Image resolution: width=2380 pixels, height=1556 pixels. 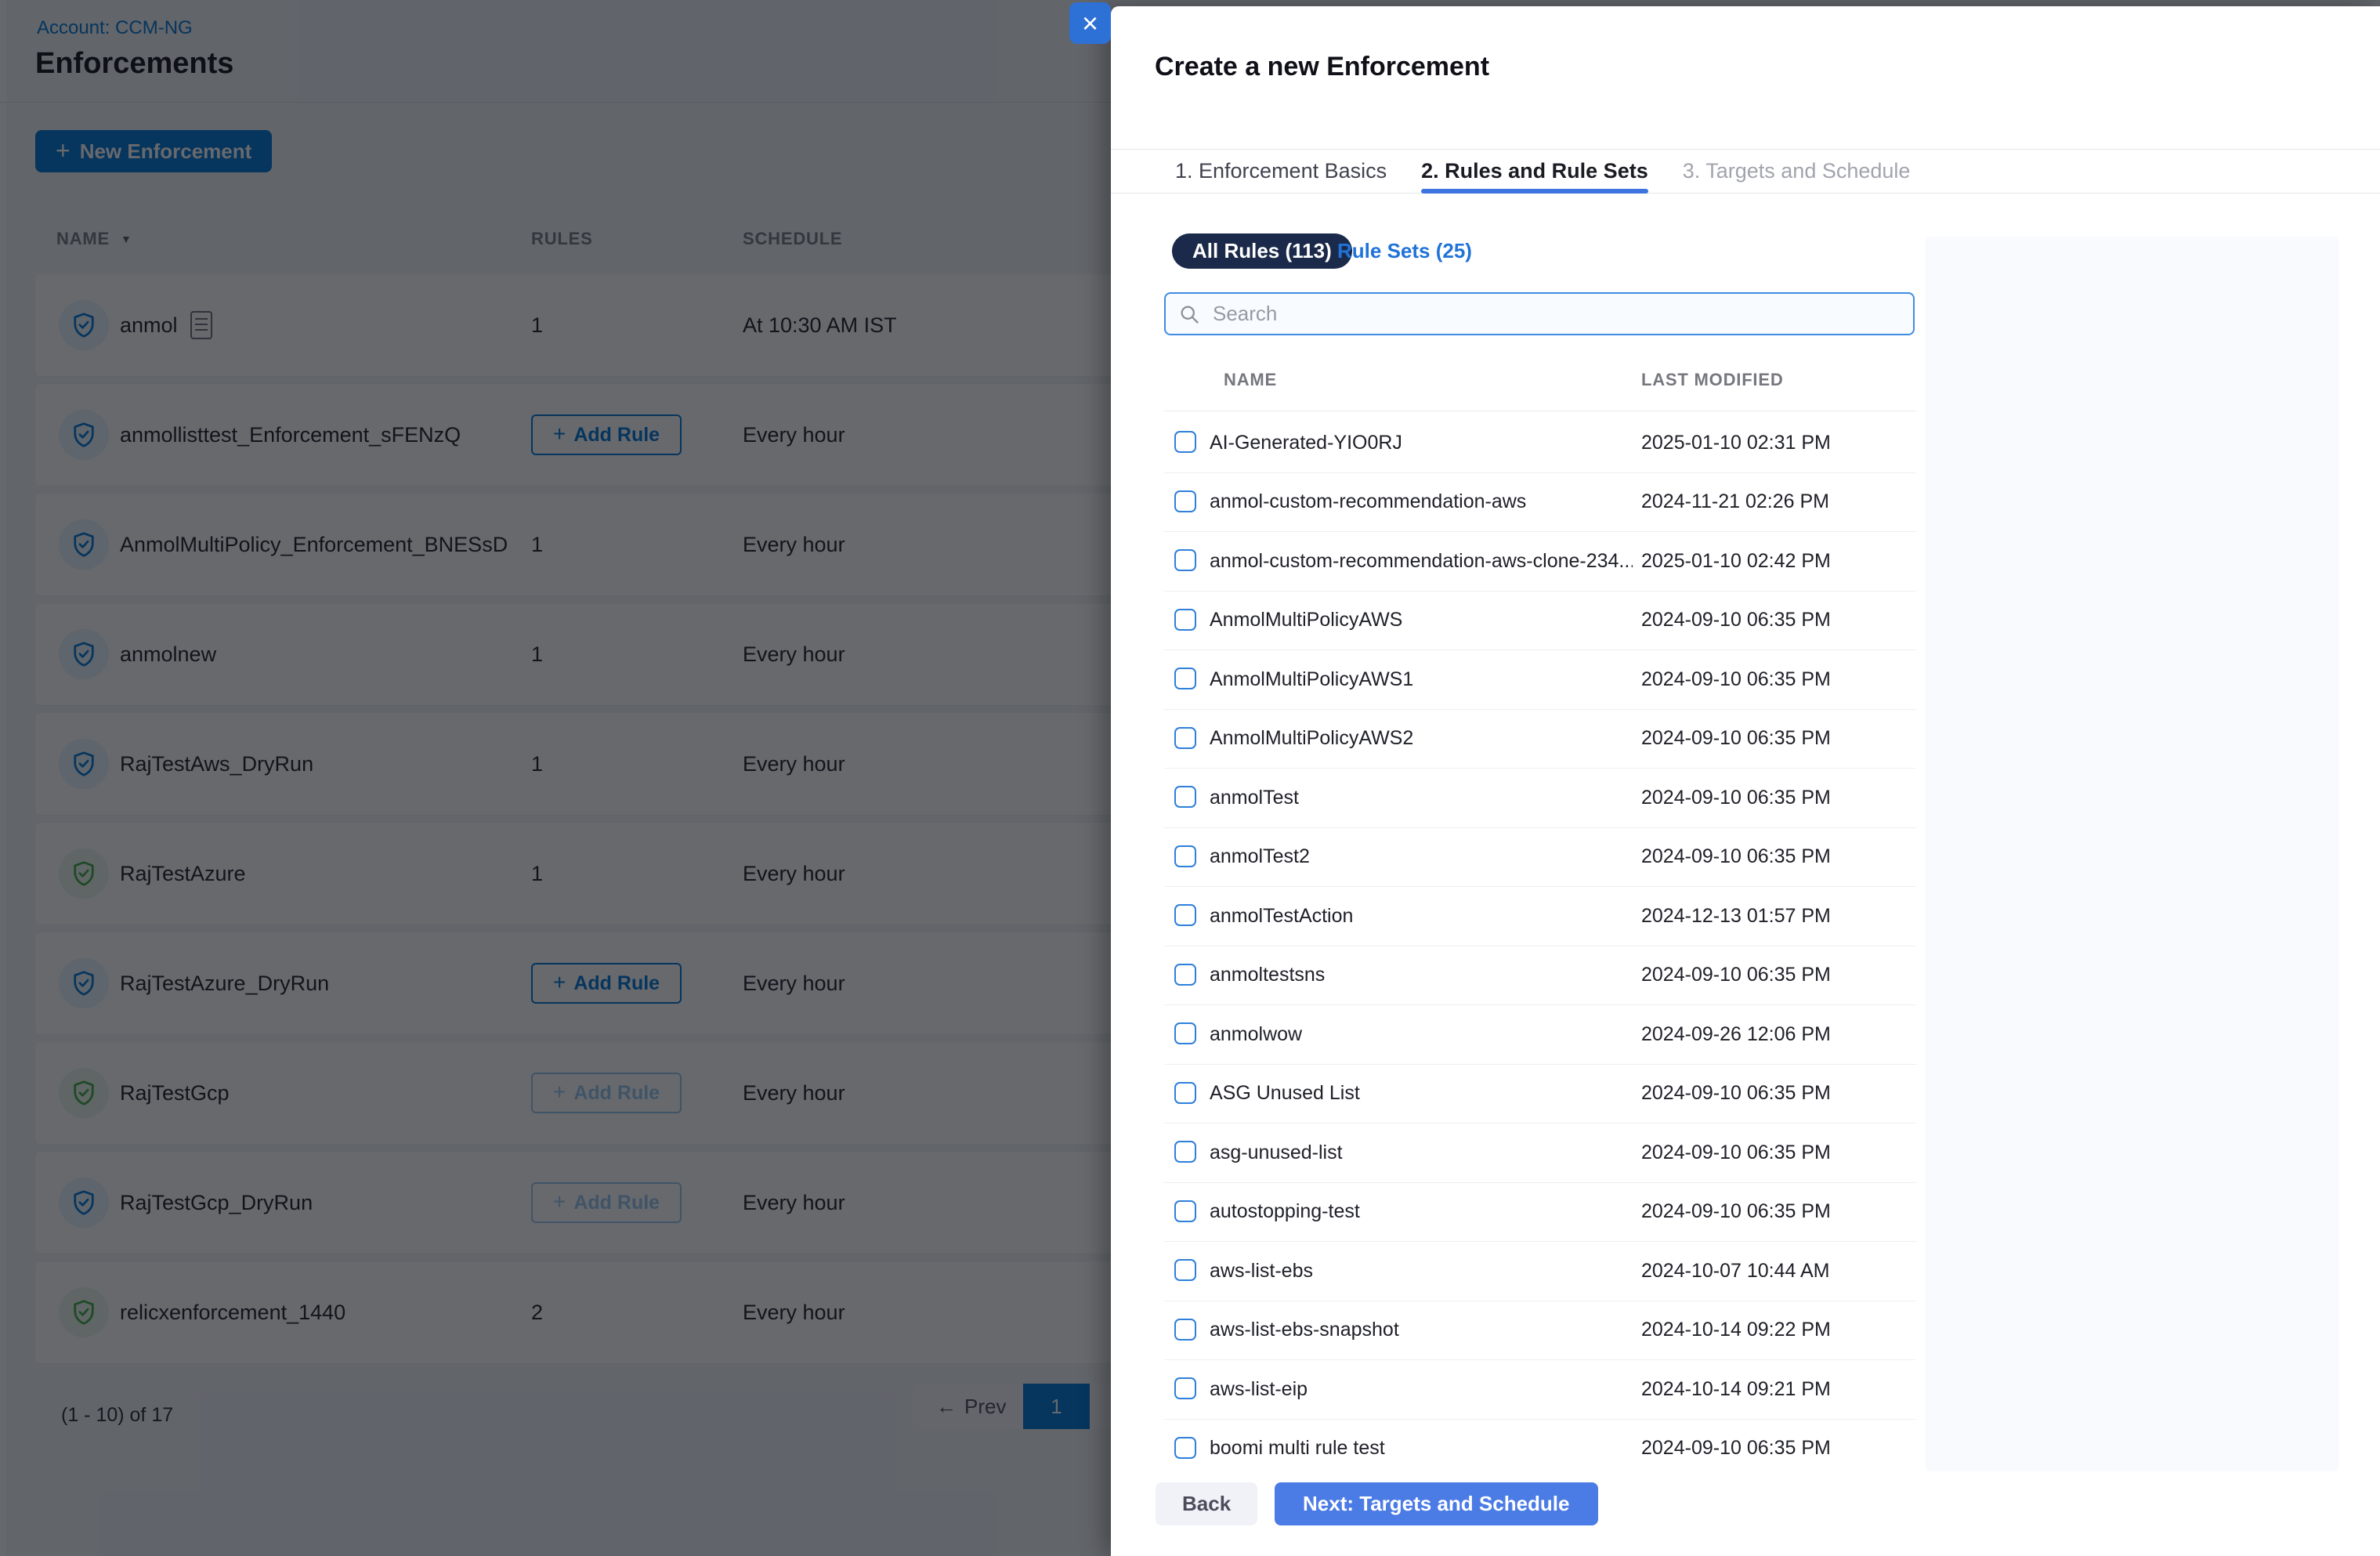 What do you see at coordinates (1540, 798) in the screenshot?
I see `rule-row: anmolTest 2024-09-10 06:35 PM` at bounding box center [1540, 798].